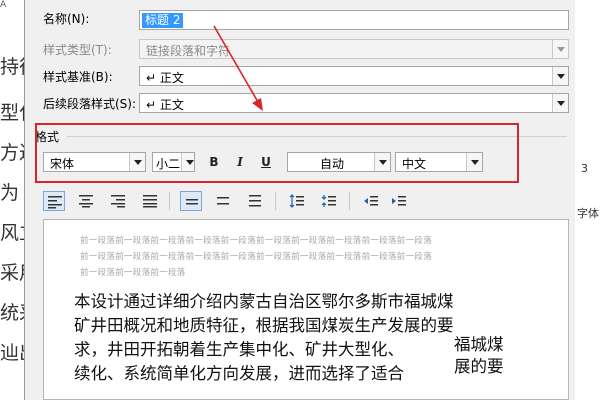 The height and width of the screenshot is (400, 600). What do you see at coordinates (479, 366) in the screenshot?
I see `preview-overflow-line: 展的要` at bounding box center [479, 366].